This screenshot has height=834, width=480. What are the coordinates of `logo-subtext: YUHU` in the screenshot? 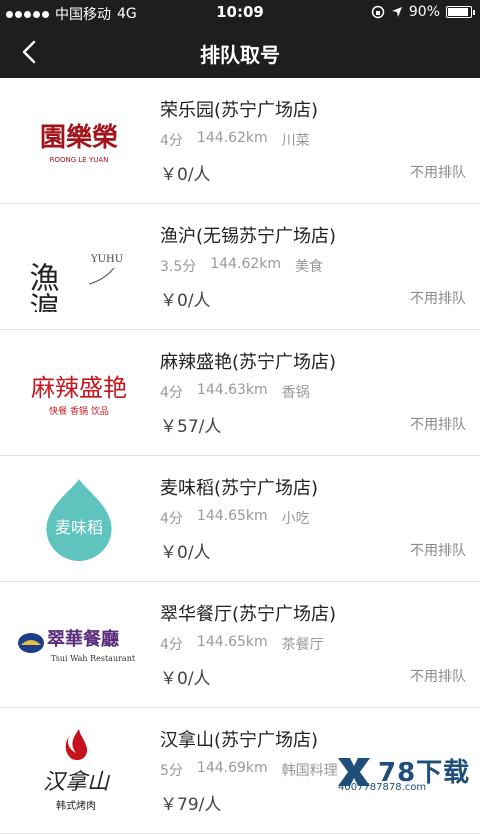 It's located at (106, 259).